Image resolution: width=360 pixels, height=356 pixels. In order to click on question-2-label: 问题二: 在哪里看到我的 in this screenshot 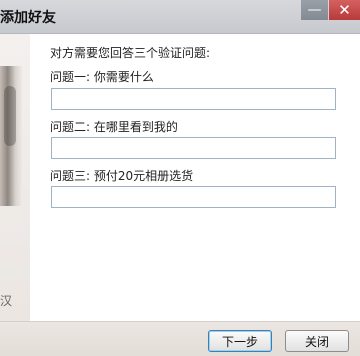, I will do `click(114, 127)`.